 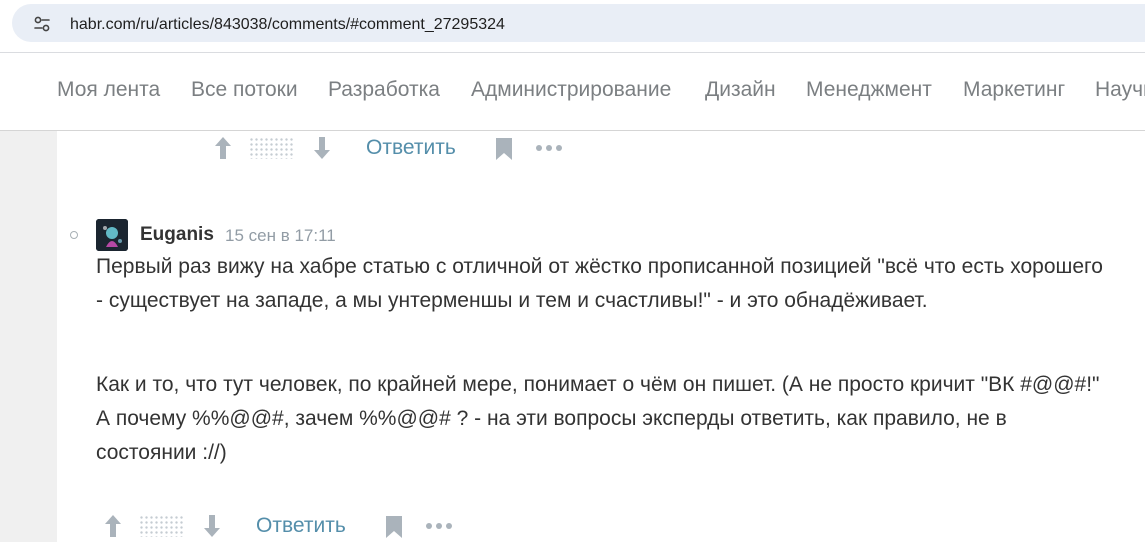 I want to click on nav-item-popular-science: Научпоп, so click(x=1120, y=90).